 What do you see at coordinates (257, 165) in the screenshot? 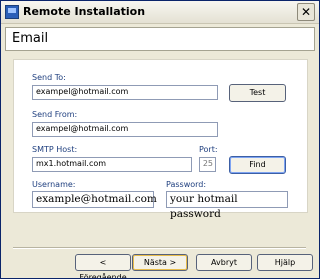
I see `find-button: Find` at bounding box center [257, 165].